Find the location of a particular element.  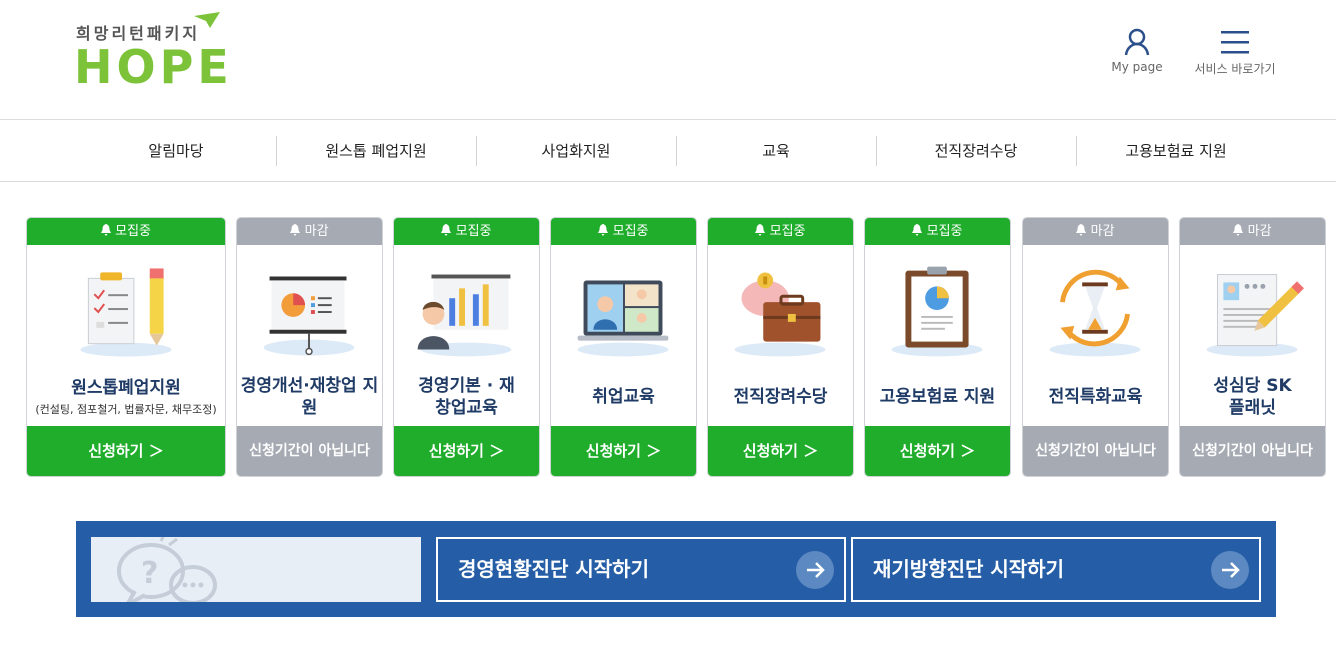

program-card: 모집중 경영기본 · 재창업교육 신청하기 ＞ is located at coordinates (466, 347).